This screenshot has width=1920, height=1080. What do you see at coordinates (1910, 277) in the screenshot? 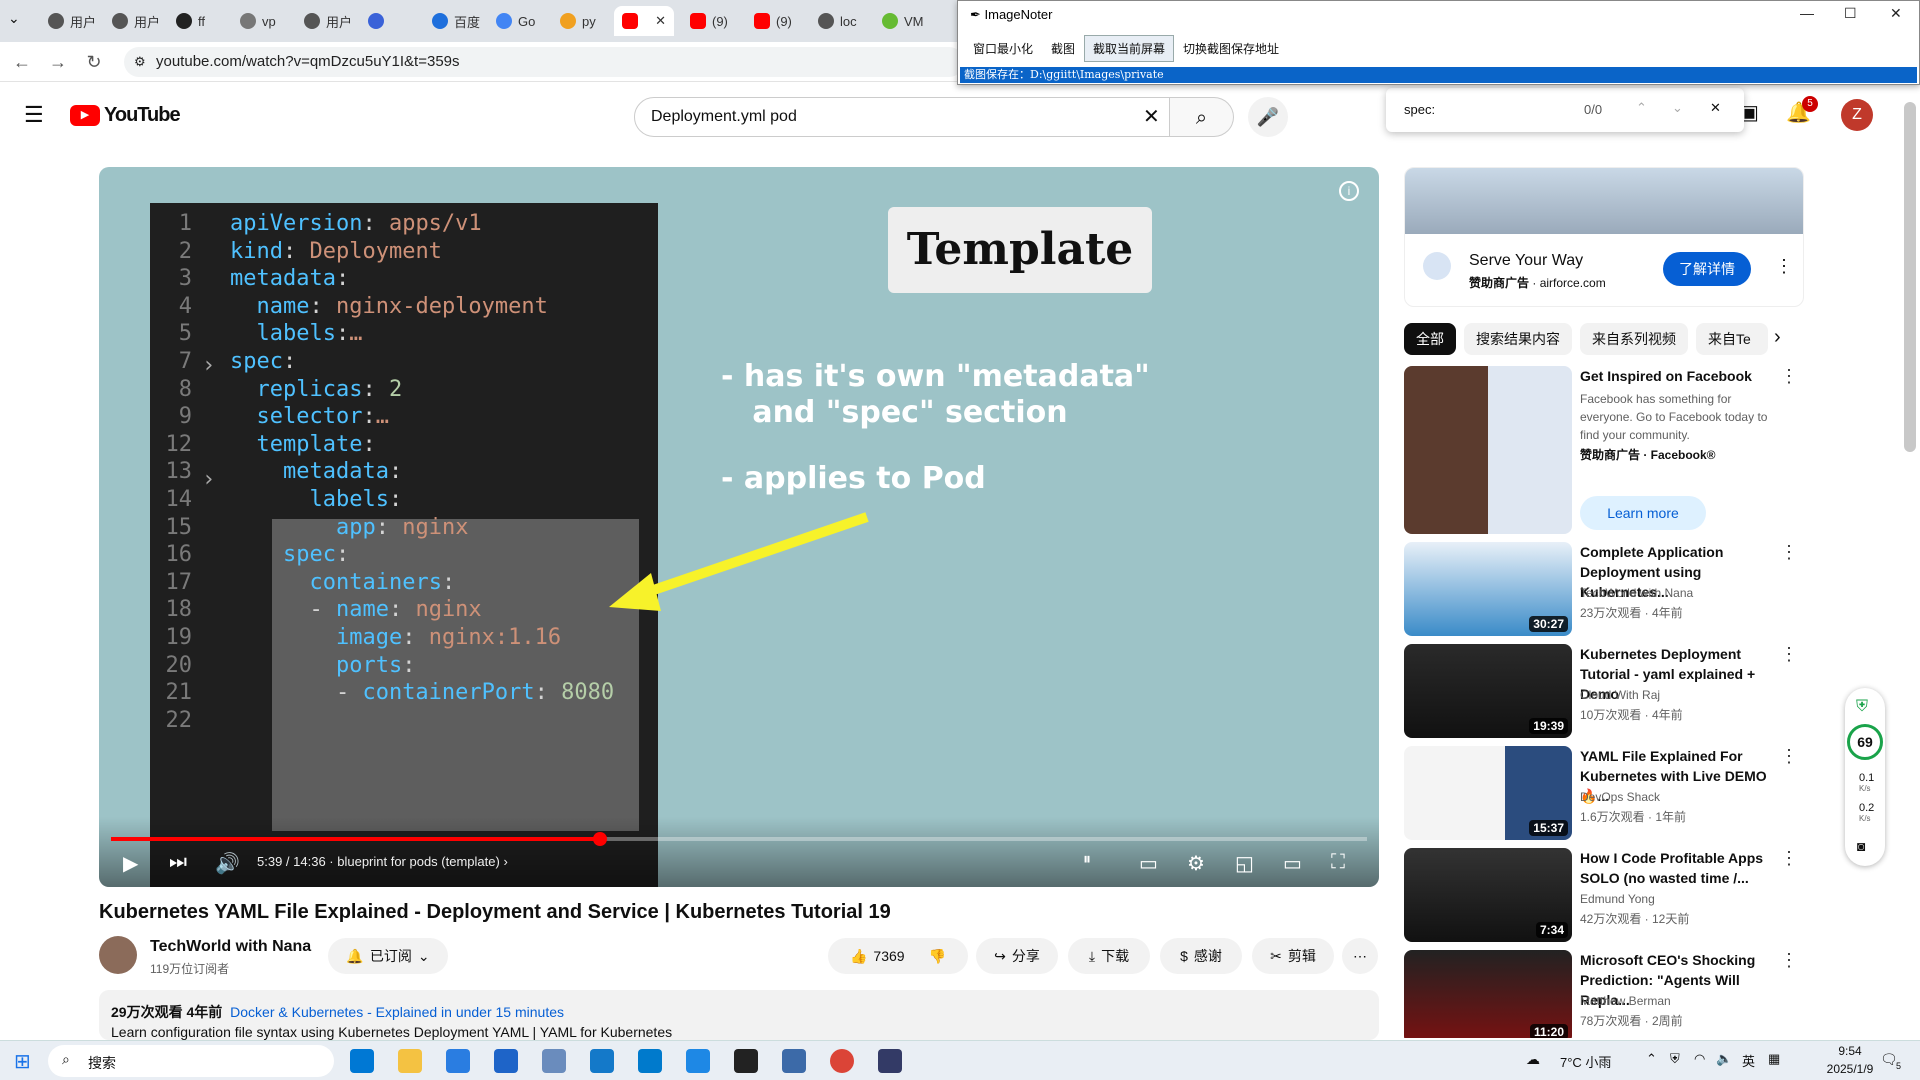
I see `page-scrollbar` at bounding box center [1910, 277].